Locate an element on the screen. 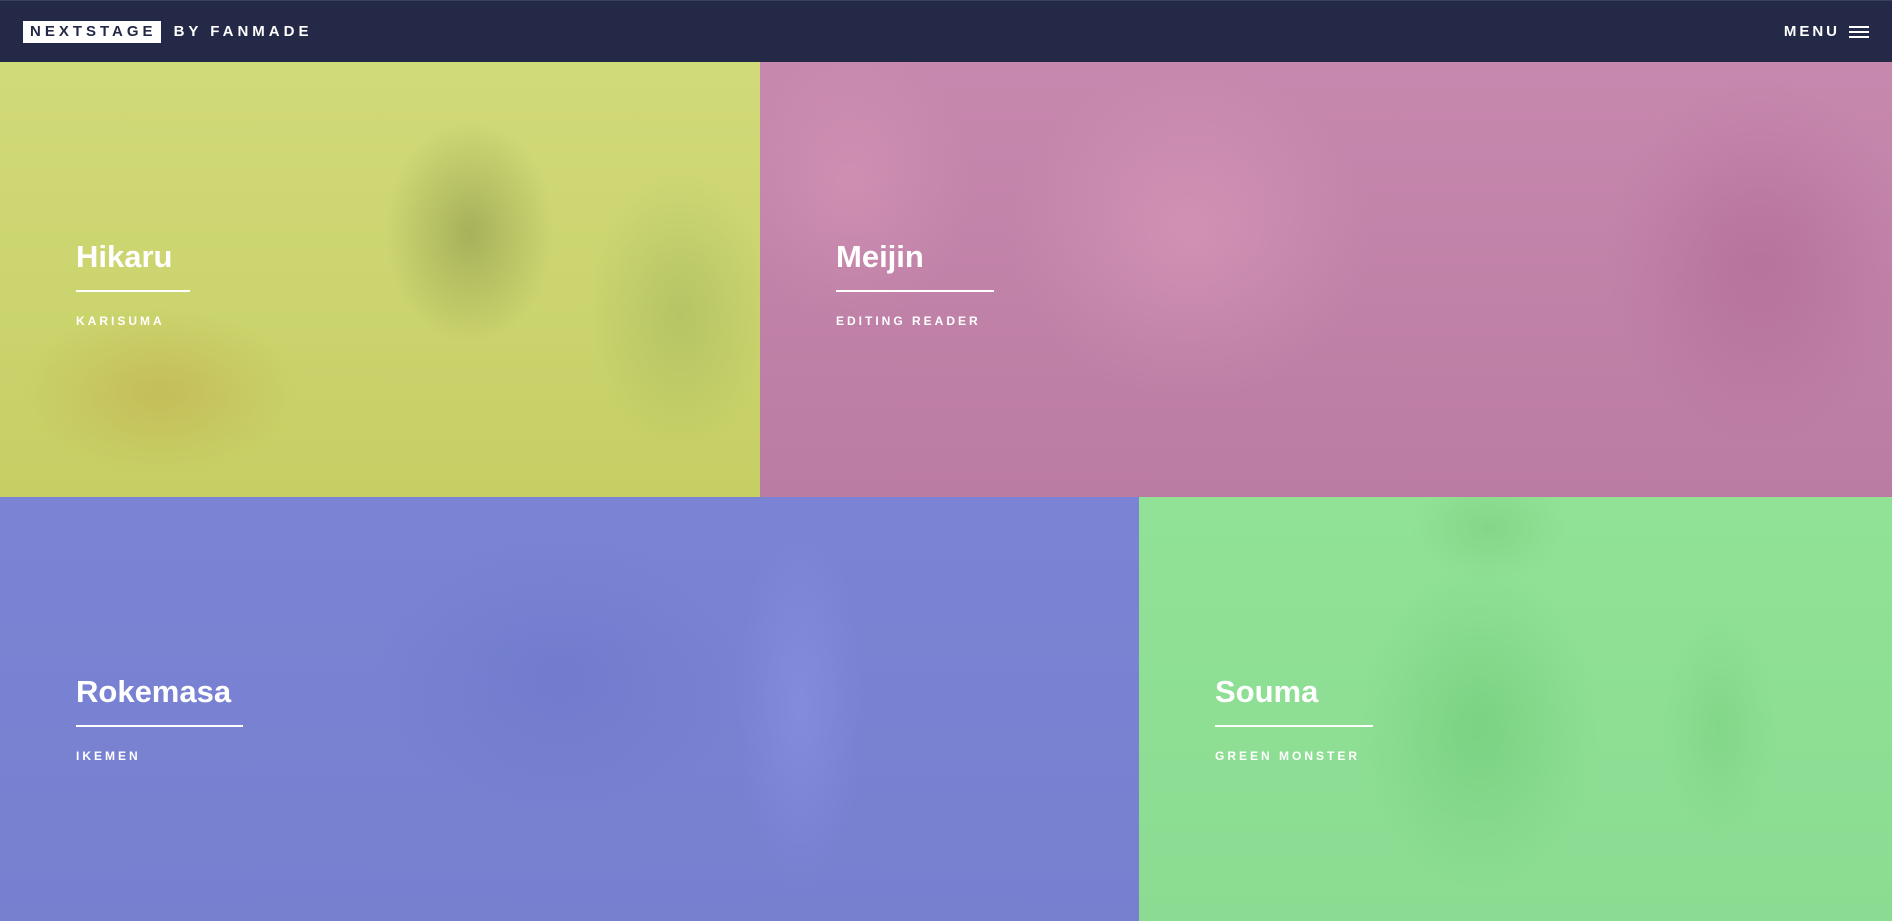 Image resolution: width=1892 pixels, height=921 pixels. member-name: Souma is located at coordinates (1267, 691).